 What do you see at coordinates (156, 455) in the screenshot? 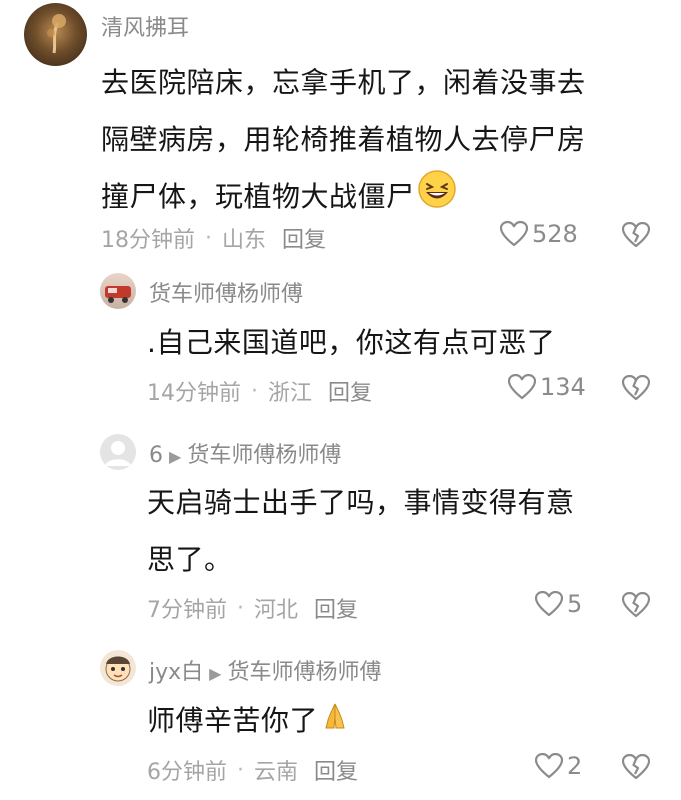
I see `username-text: 6` at bounding box center [156, 455].